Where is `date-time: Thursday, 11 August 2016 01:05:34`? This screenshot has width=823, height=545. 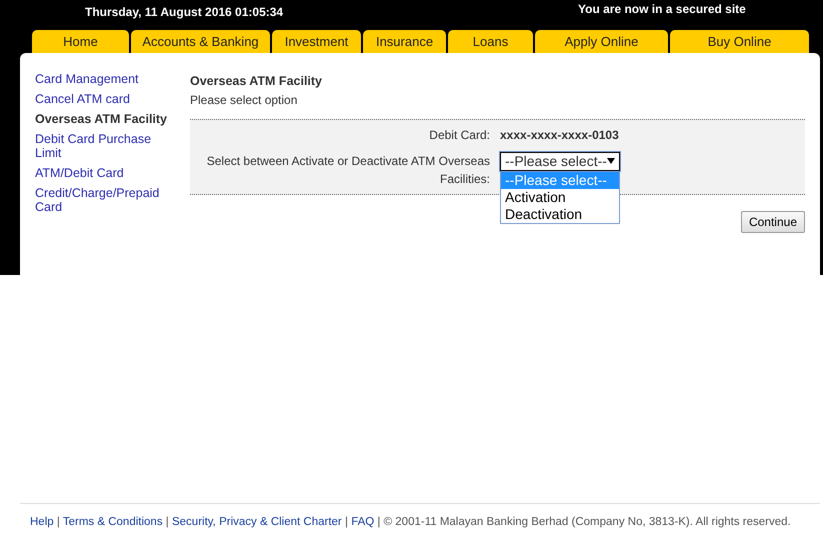
date-time: Thursday, 11 August 2016 01:05:34 is located at coordinates (184, 12).